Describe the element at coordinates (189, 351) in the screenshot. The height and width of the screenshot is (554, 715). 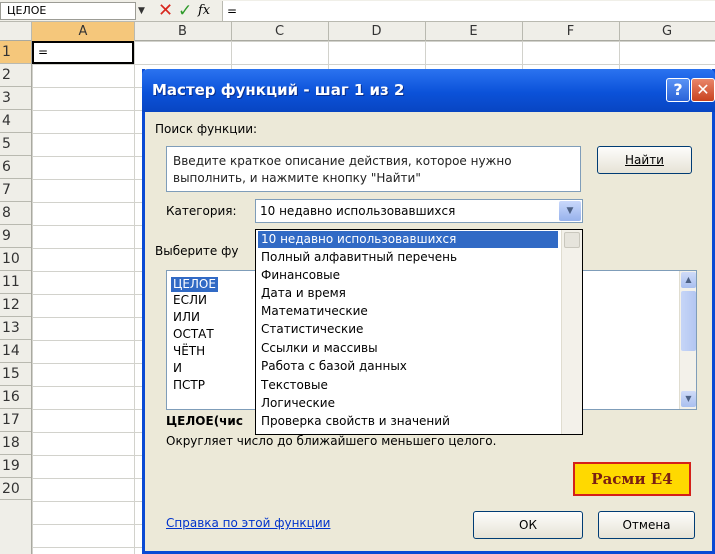
I see `list-item: ЧЁТН` at that location.